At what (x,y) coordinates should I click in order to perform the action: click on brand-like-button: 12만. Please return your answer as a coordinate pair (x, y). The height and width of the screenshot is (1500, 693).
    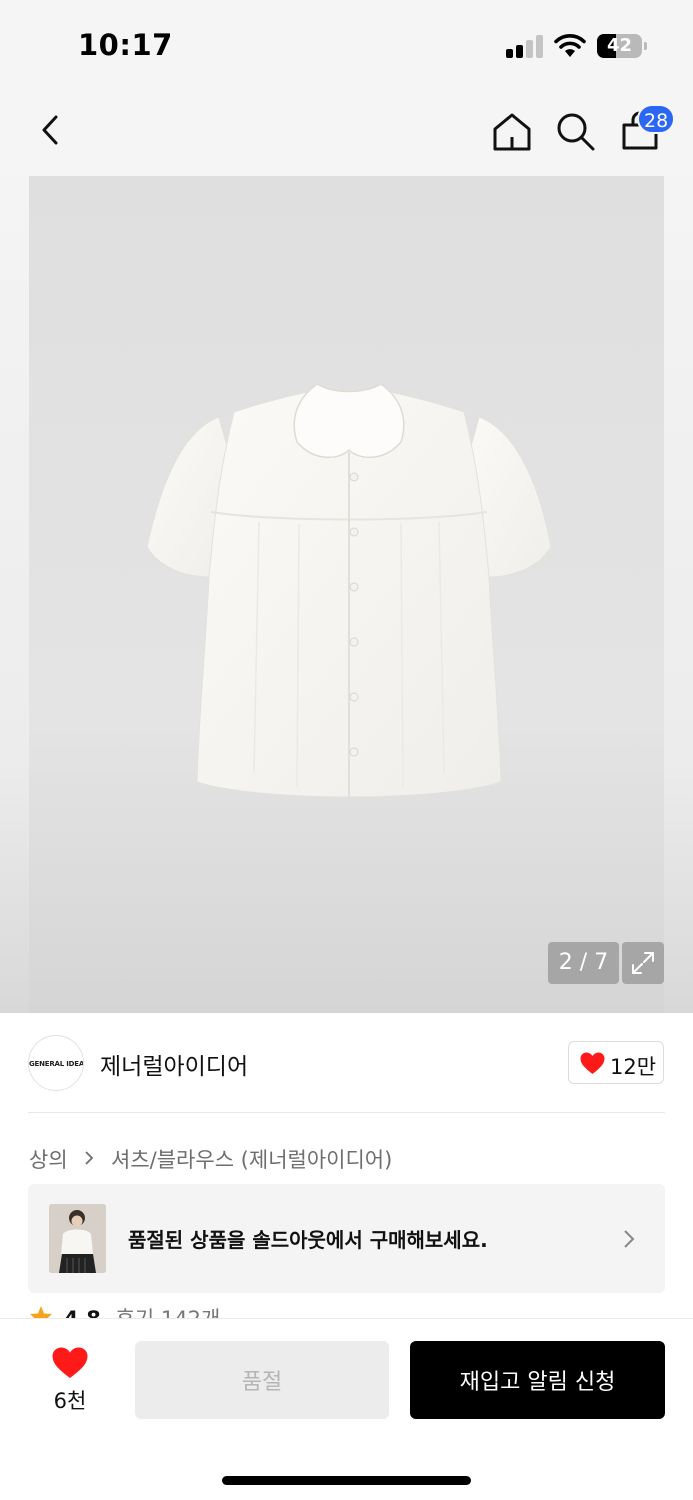
    Looking at the image, I should click on (616, 1062).